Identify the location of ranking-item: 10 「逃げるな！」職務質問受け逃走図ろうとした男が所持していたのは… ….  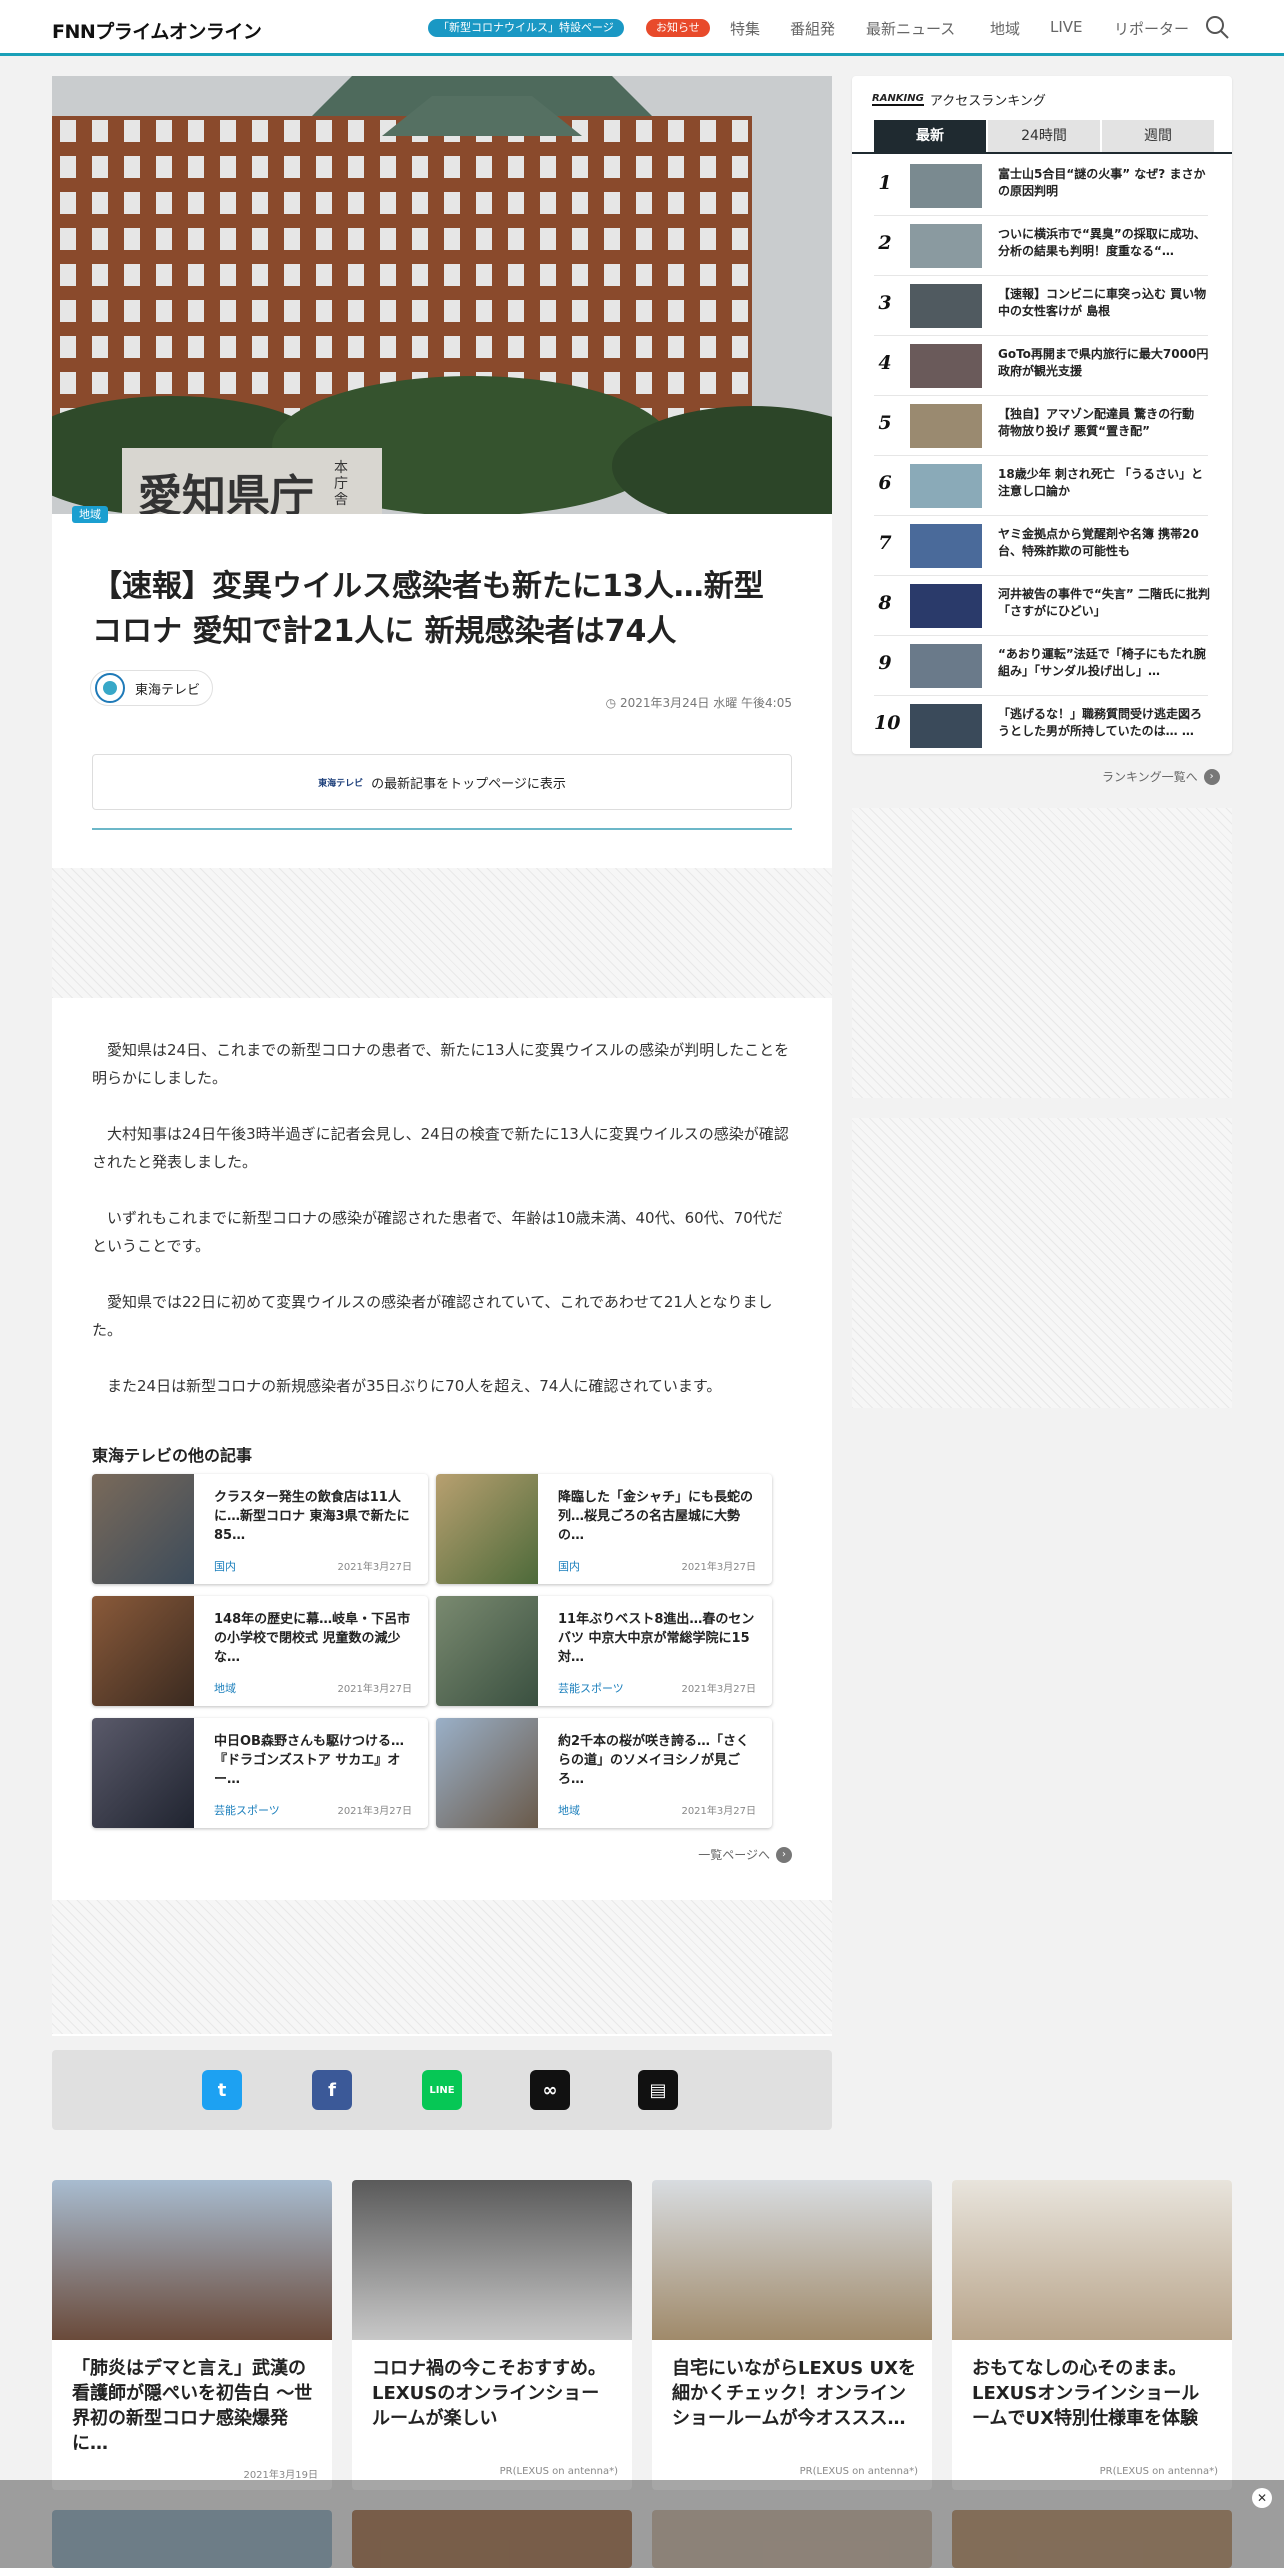
(1041, 726).